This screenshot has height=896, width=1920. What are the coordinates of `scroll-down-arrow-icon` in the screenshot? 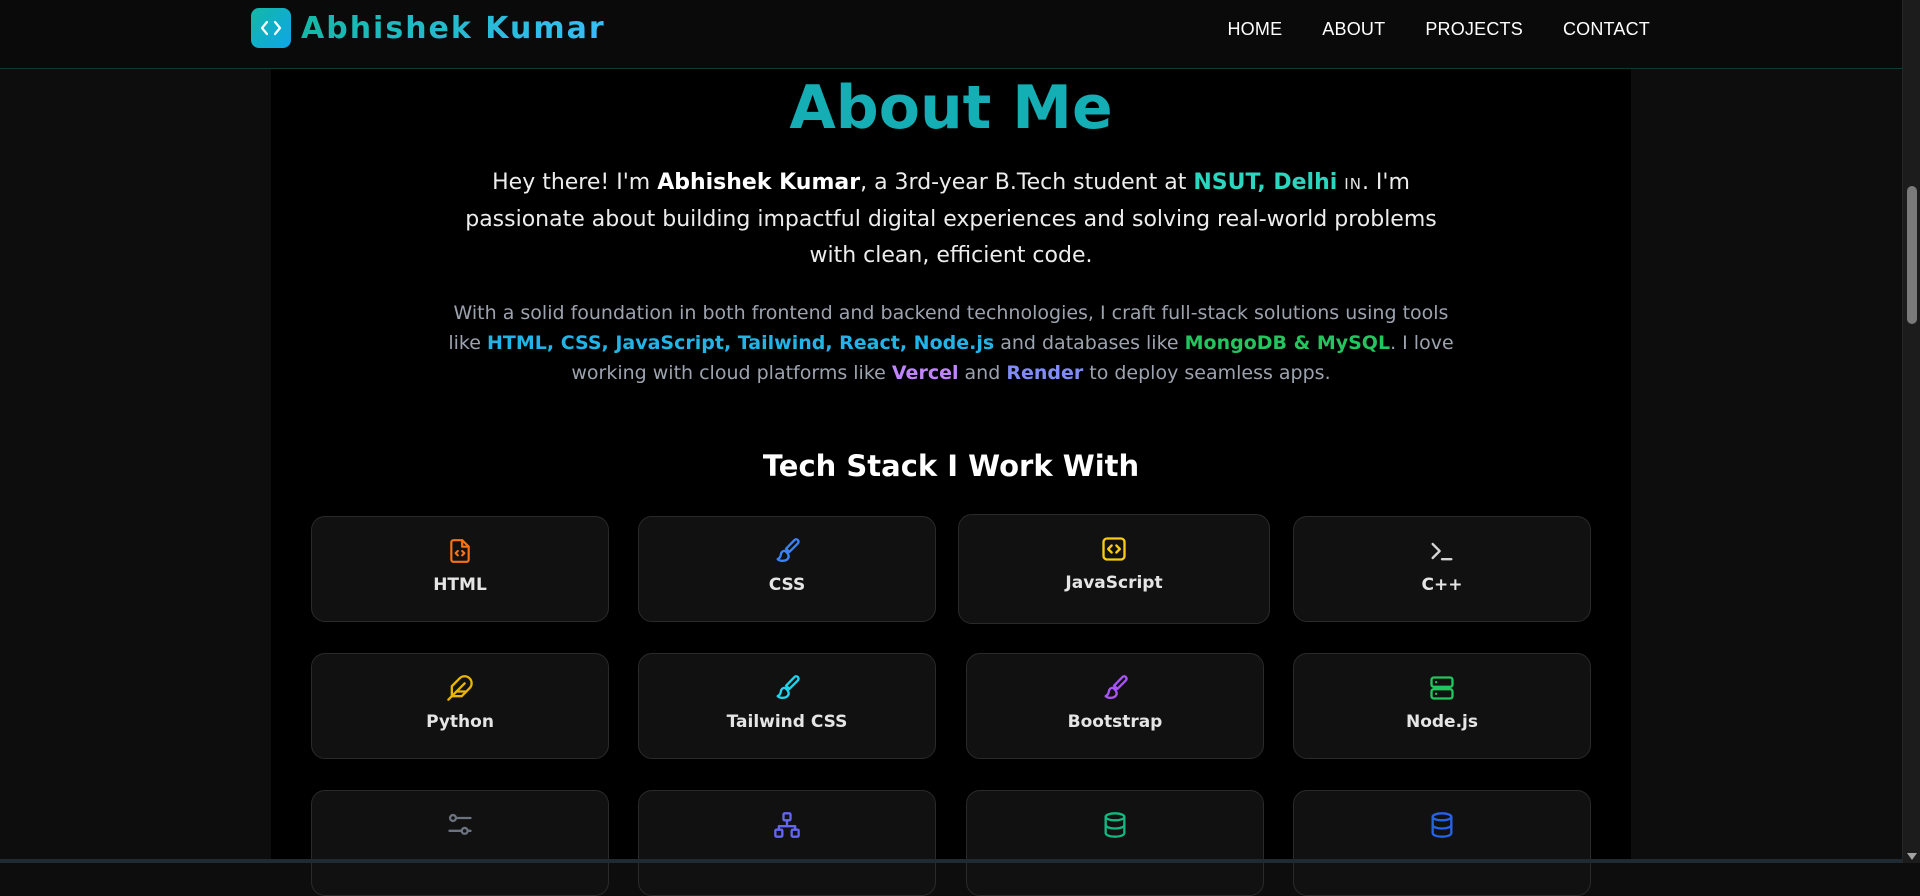 It's located at (1912, 856).